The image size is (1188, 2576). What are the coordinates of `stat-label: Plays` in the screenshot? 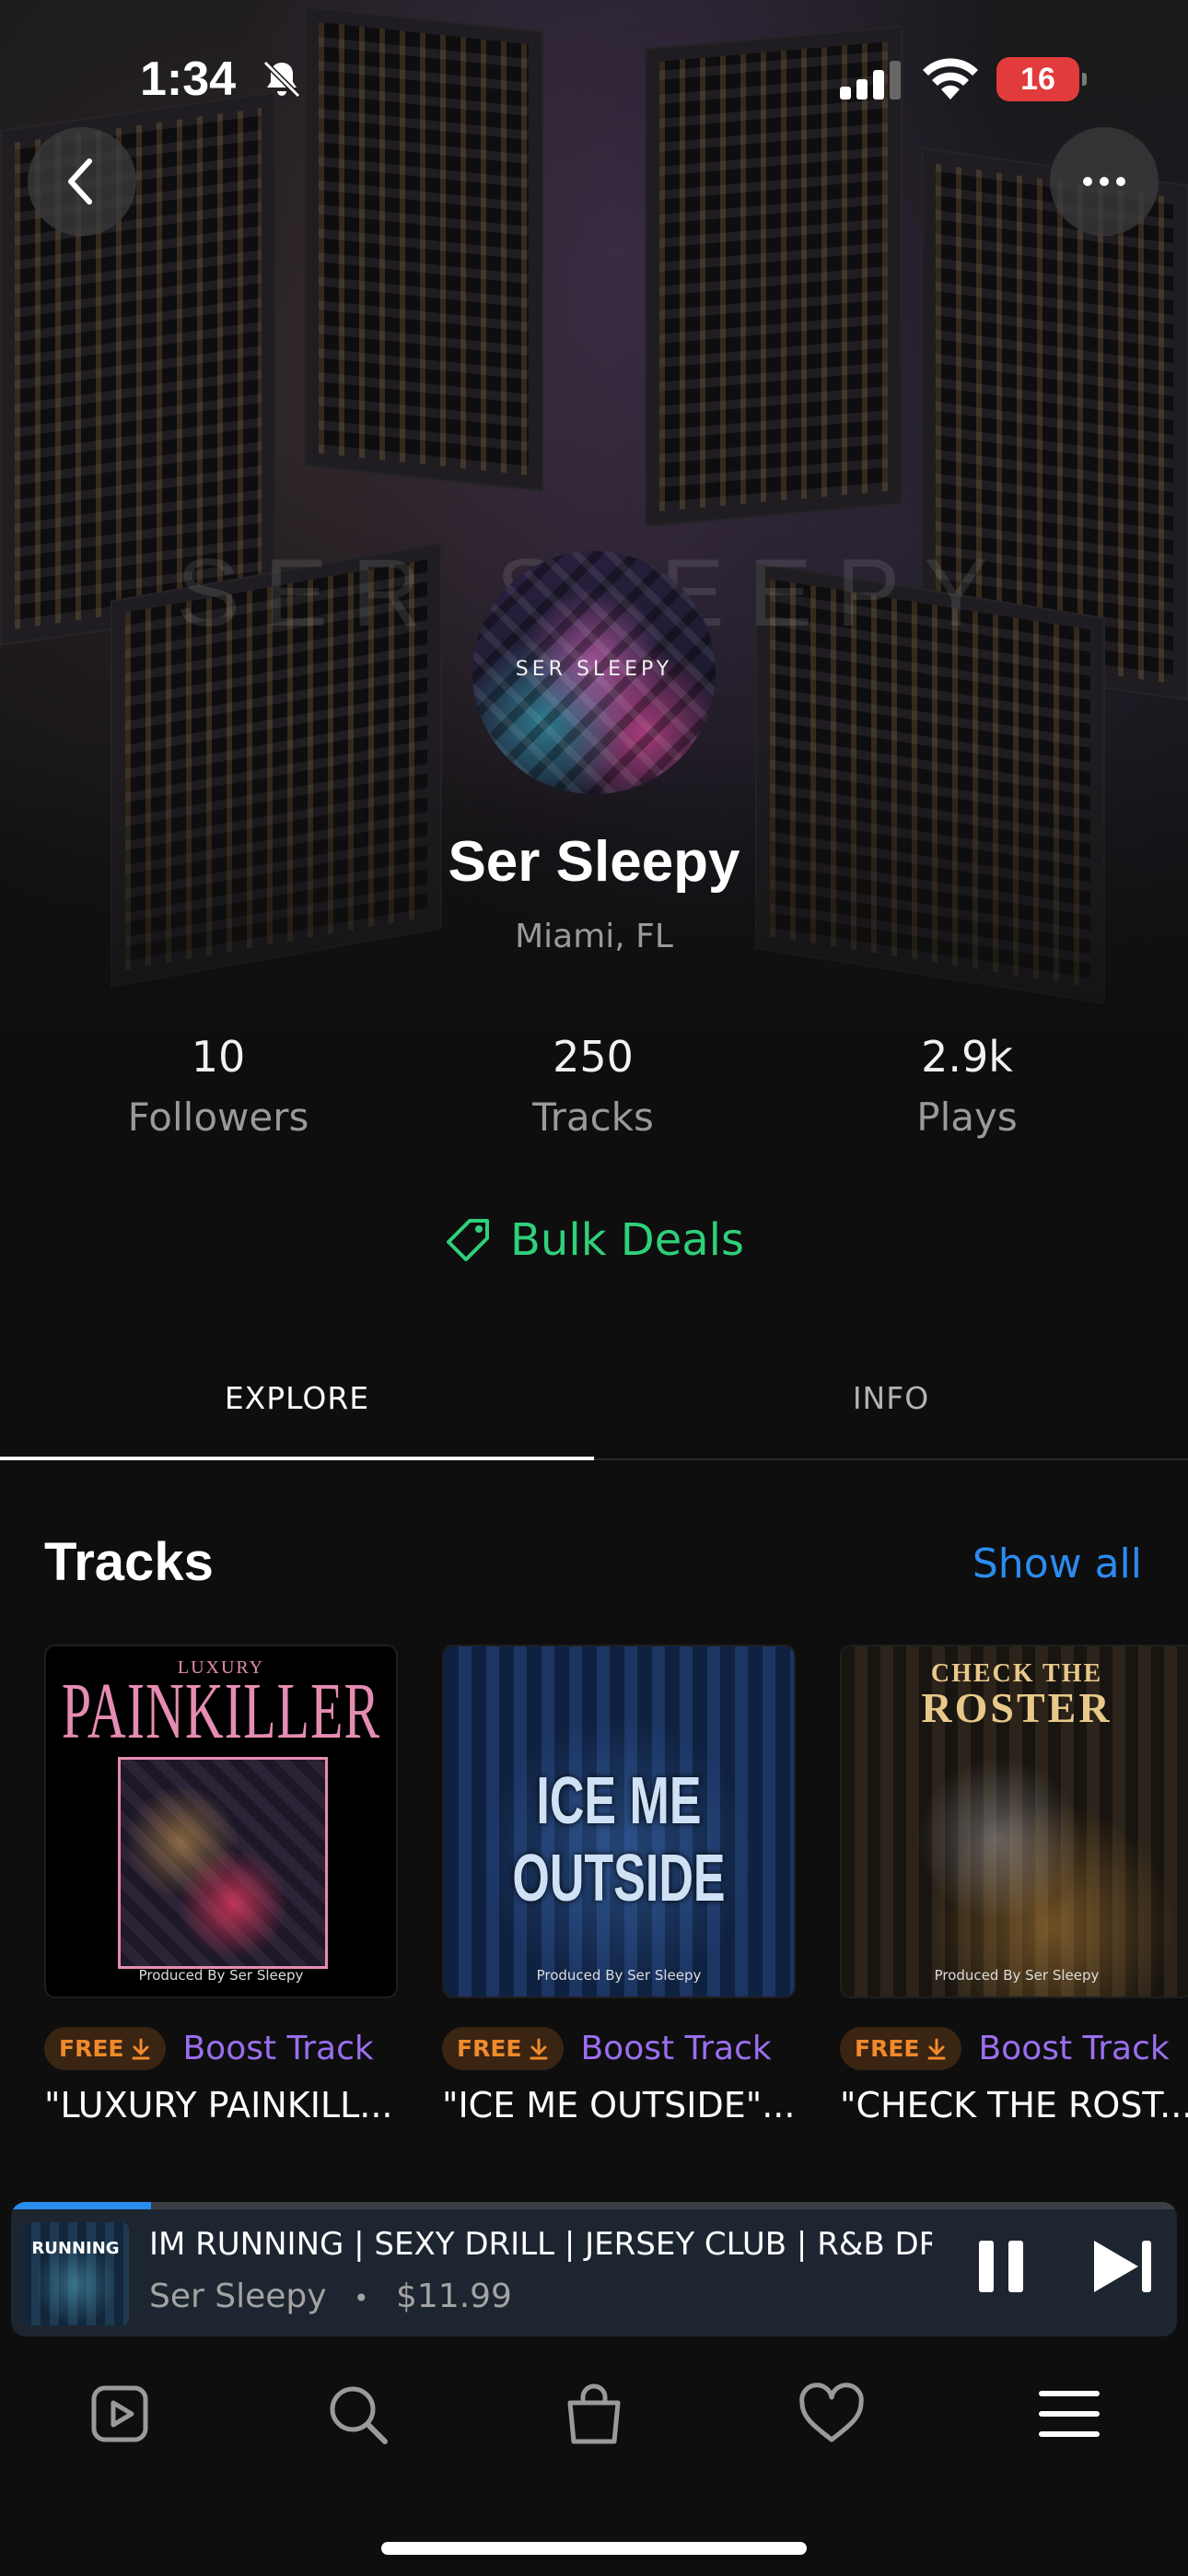 It's located at (967, 1117).